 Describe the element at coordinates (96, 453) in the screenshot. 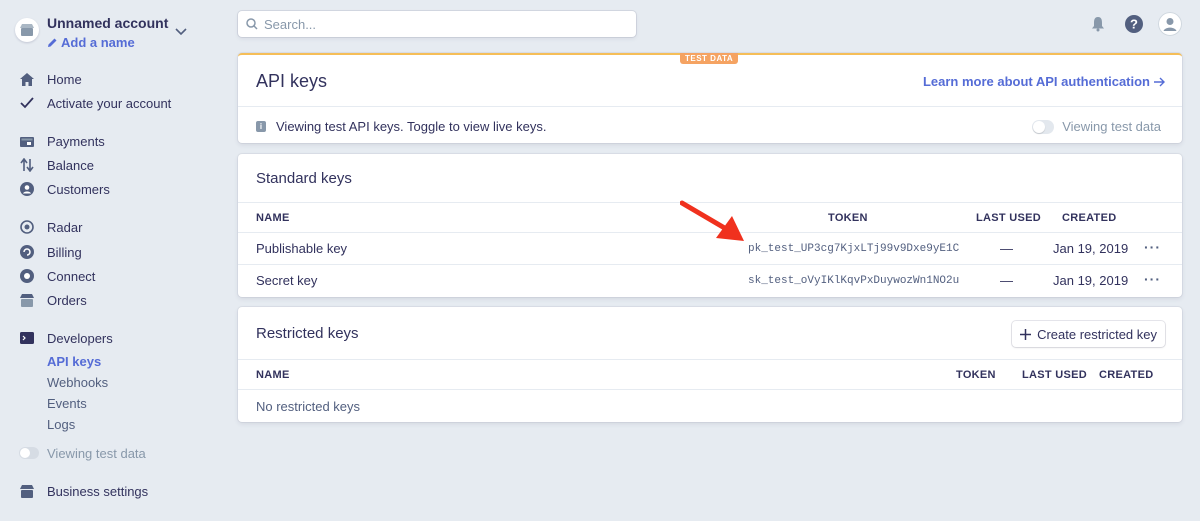

I see `nav-test-data-label: Viewing test data` at that location.